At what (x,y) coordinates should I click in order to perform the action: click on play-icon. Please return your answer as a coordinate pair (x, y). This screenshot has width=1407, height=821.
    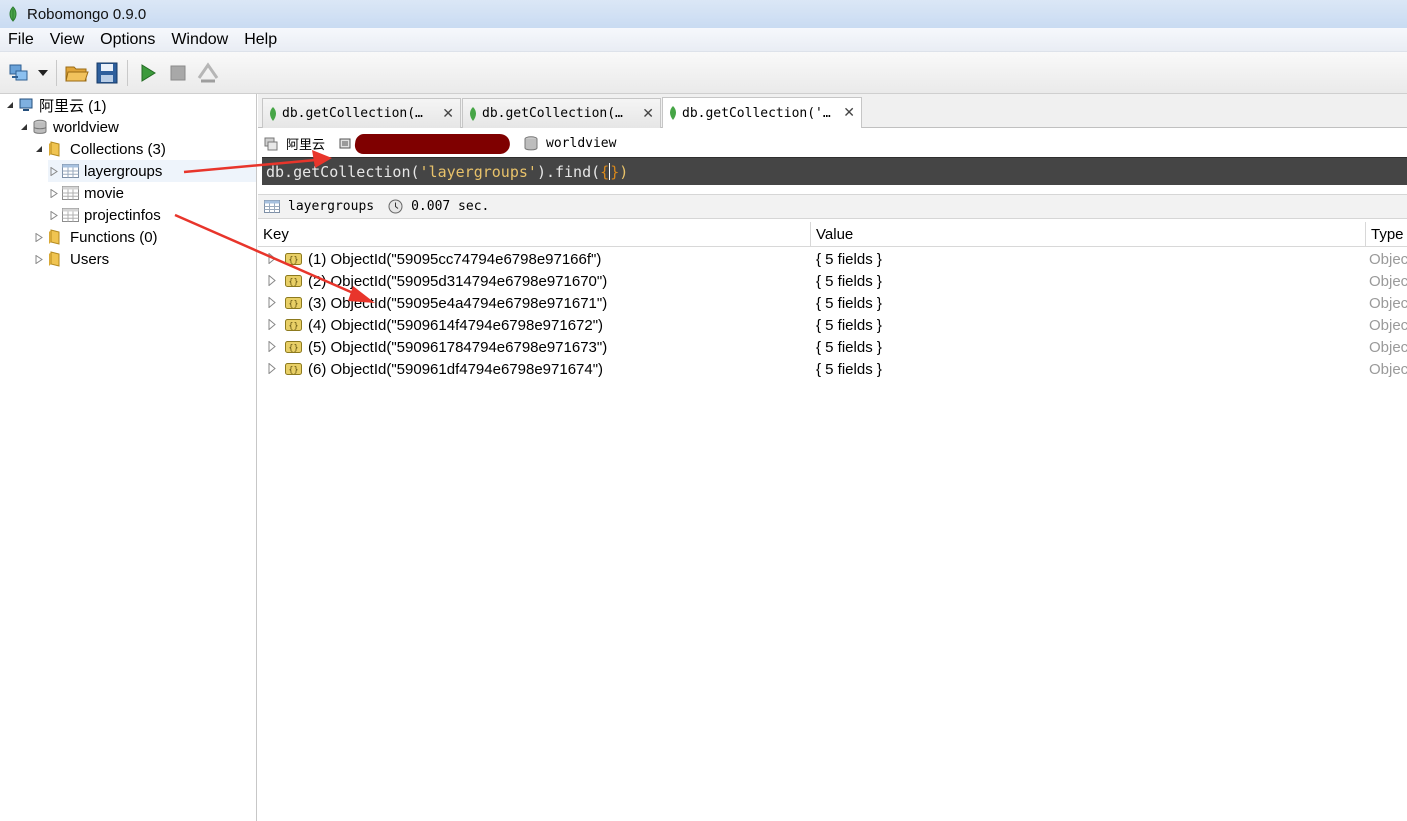
    Looking at the image, I should click on (148, 72).